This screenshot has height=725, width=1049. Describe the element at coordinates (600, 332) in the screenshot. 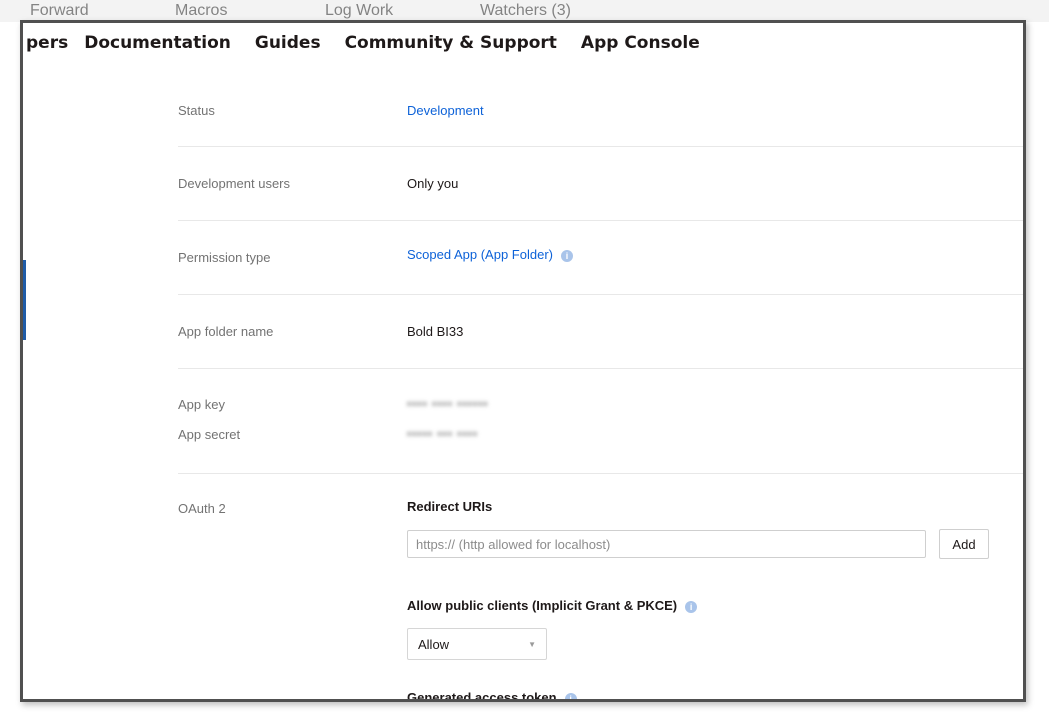

I see `app-folder-row: App folder name Bold BI33` at that location.